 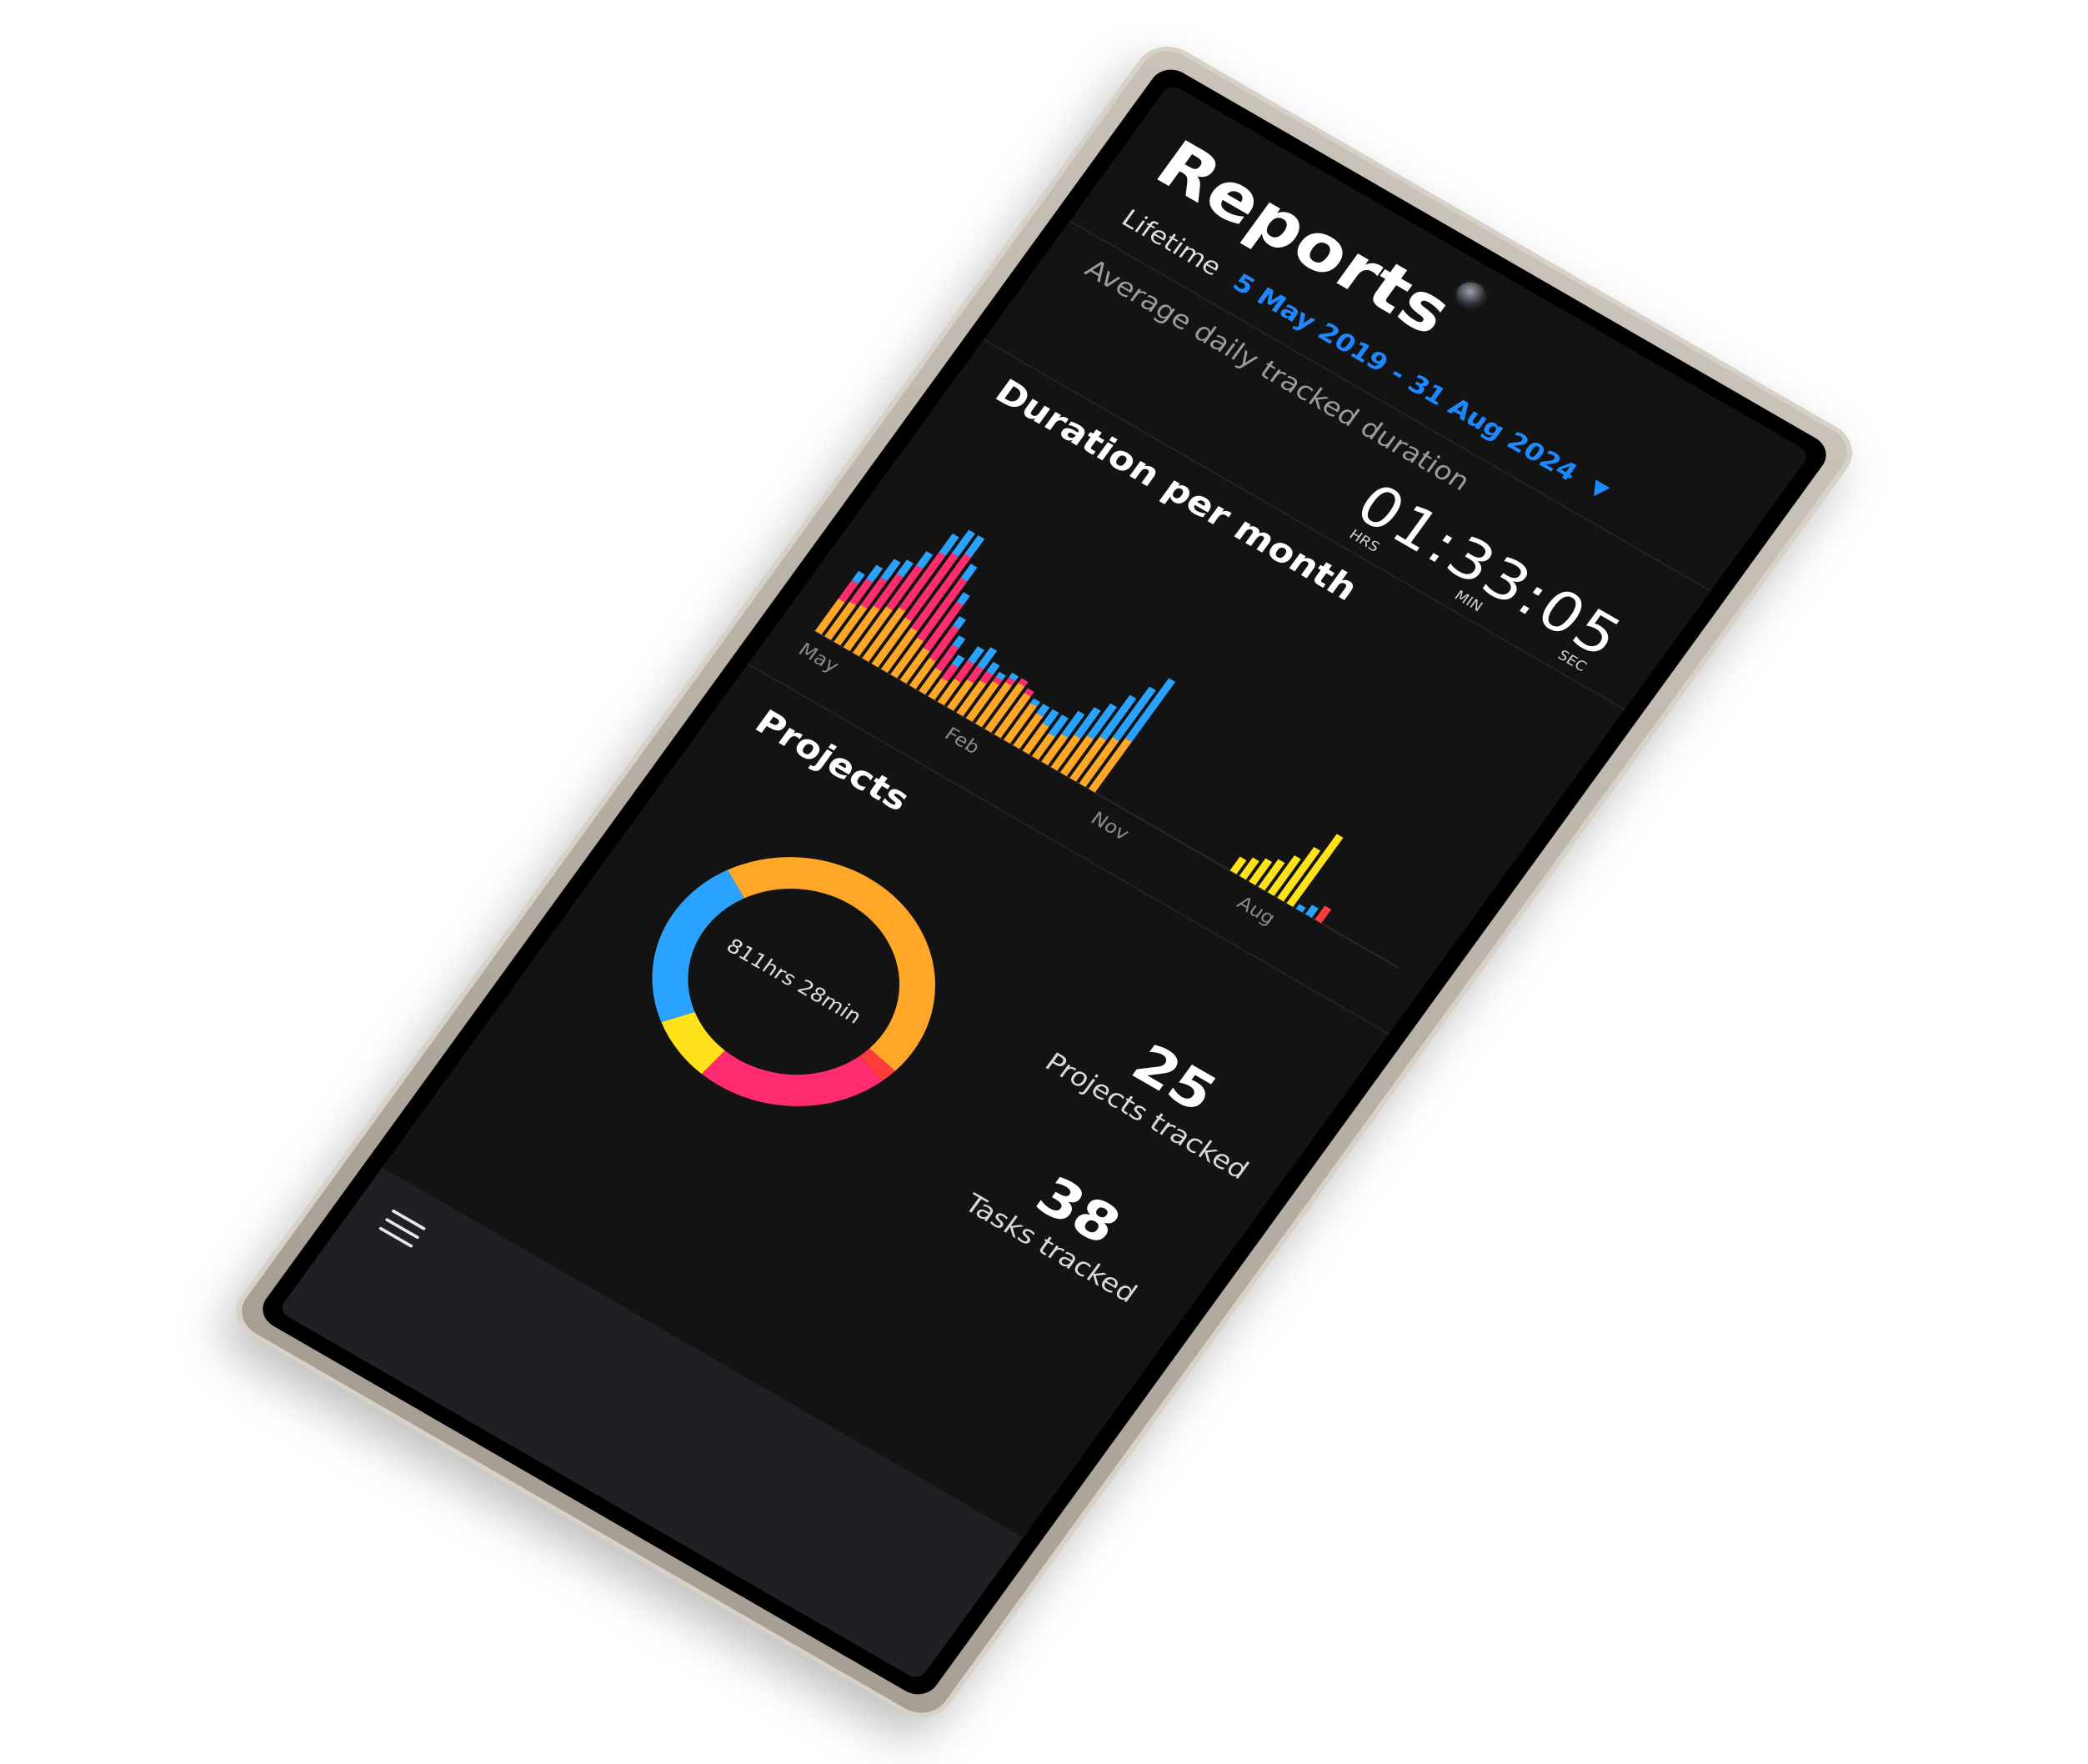 I want to click on y-tick-label: 0, so click(x=1439, y=992).